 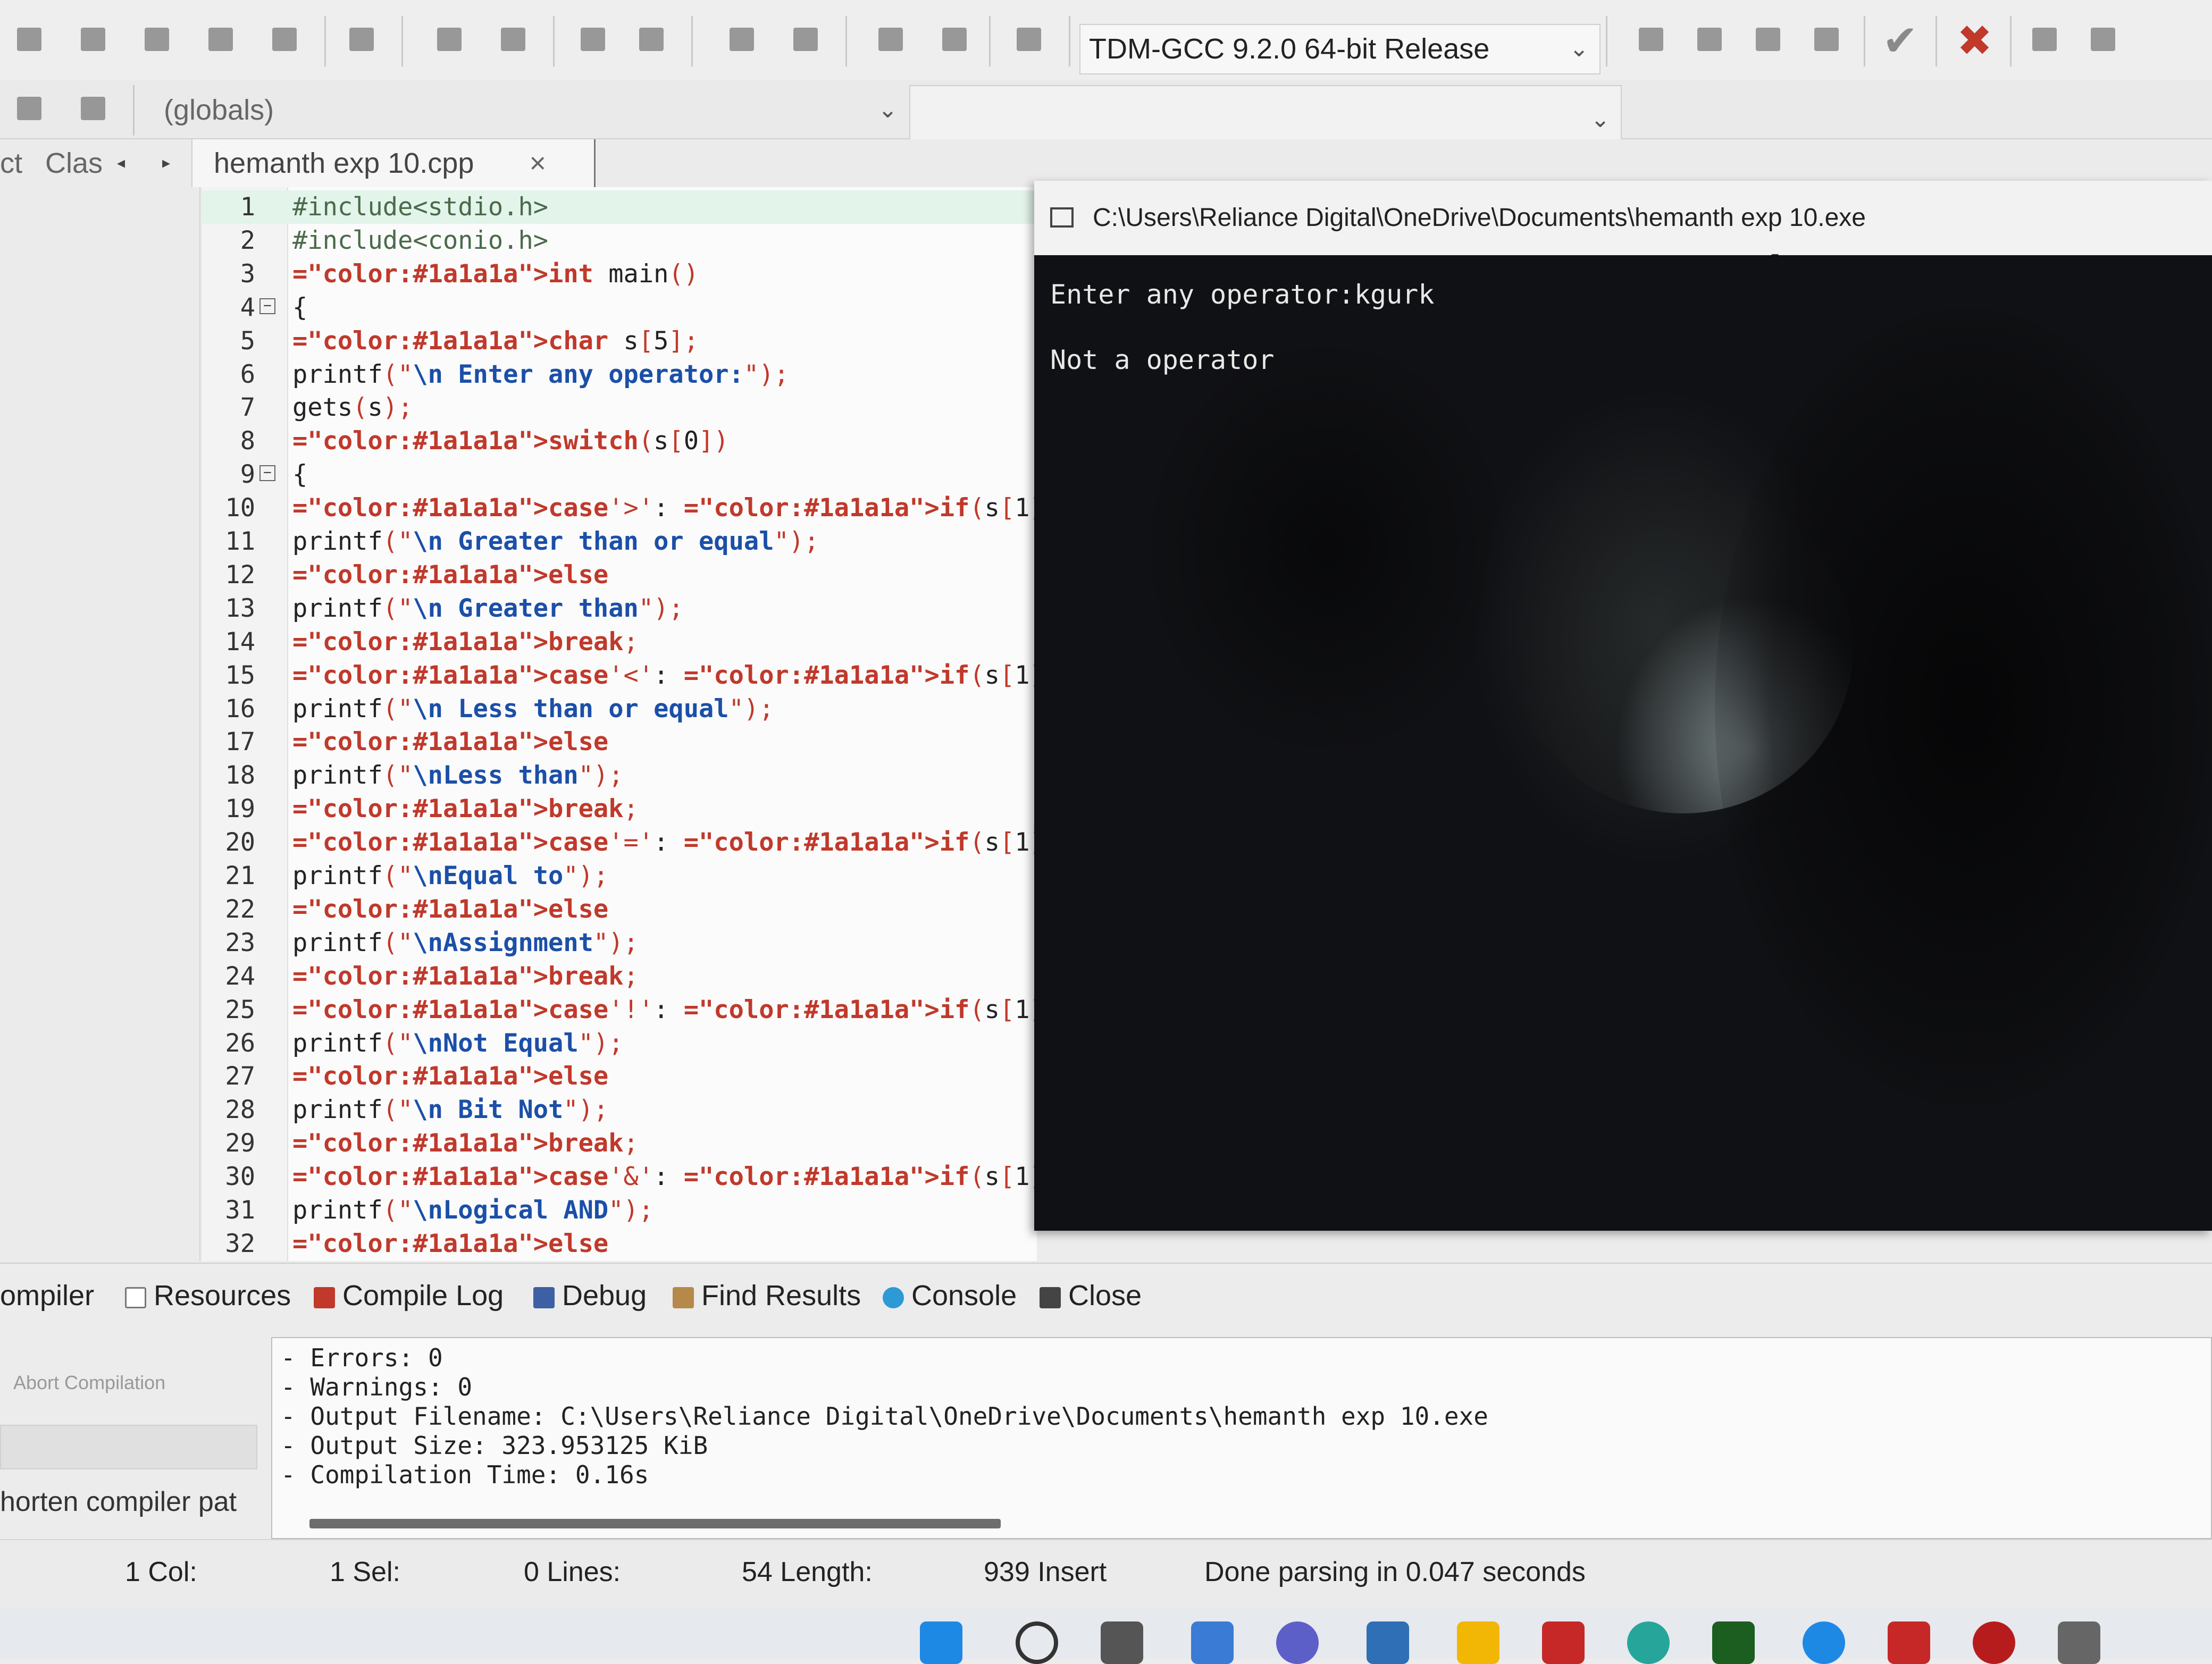 What do you see at coordinates (11, 163) in the screenshot?
I see `tab-project: ct` at bounding box center [11, 163].